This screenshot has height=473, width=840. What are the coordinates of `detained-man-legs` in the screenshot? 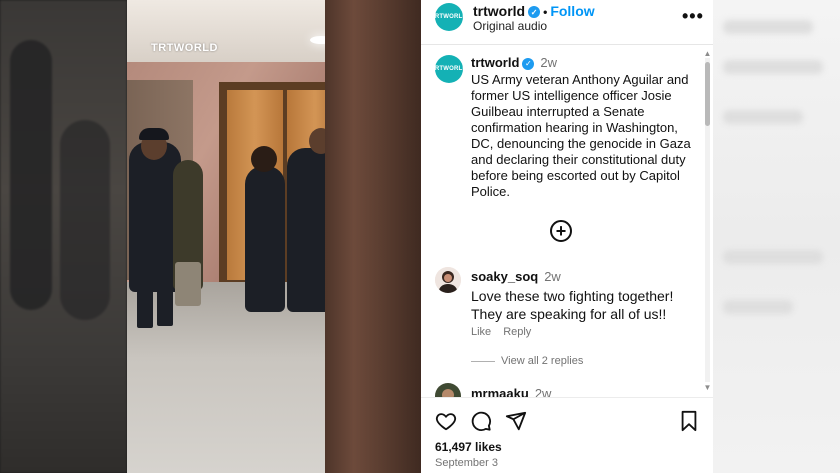 It's located at (188, 284).